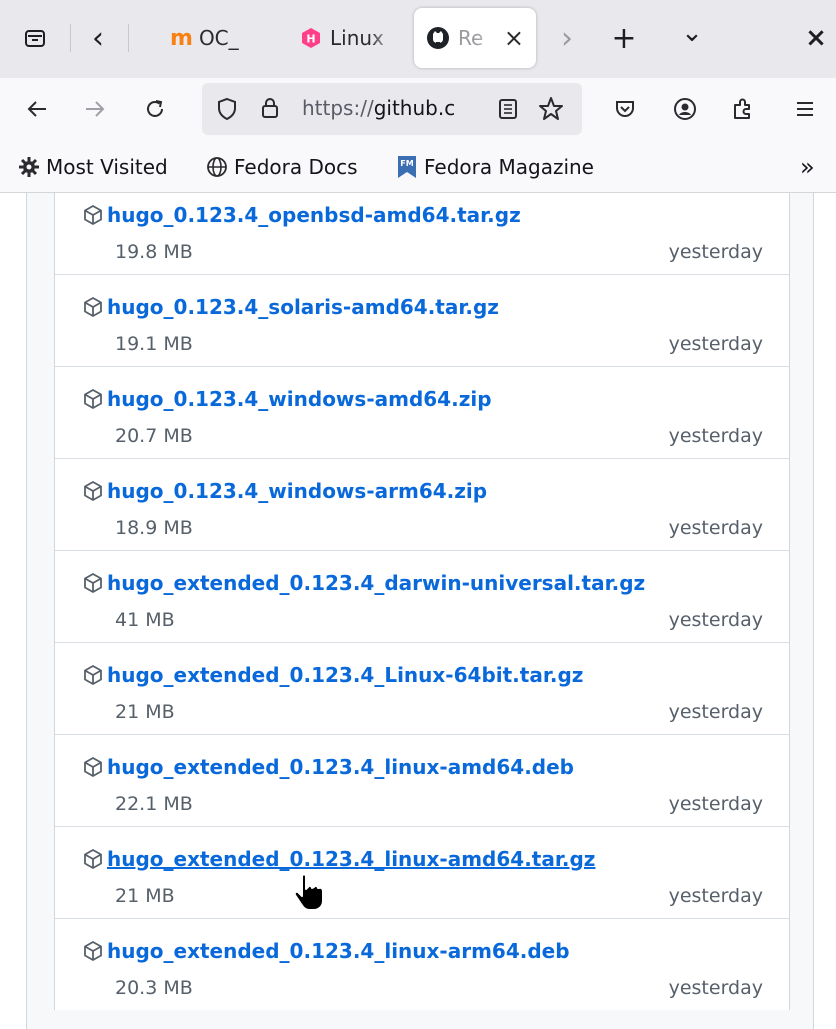 Image resolution: width=836 pixels, height=1029 pixels. What do you see at coordinates (303, 307) in the screenshot?
I see `asset-name: hugo_0.123.4_solaris-amd64.tar.gz` at bounding box center [303, 307].